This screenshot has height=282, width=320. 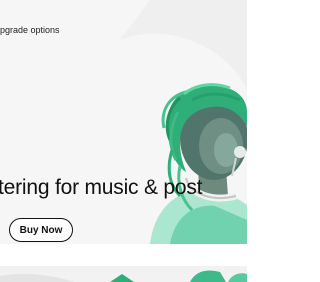 What do you see at coordinates (30, 30) in the screenshot?
I see `upgrade-options-link: pgrade options` at bounding box center [30, 30].